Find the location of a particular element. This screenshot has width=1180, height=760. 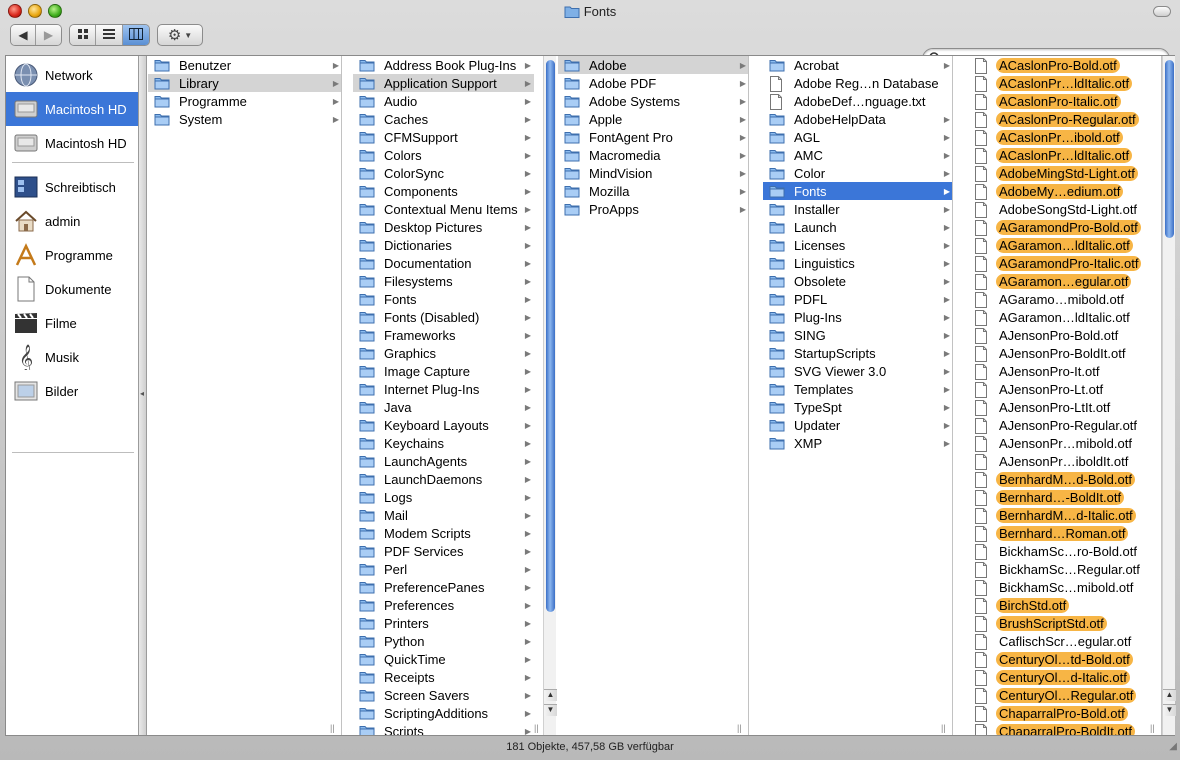

folder-row: Components ▶ is located at coordinates (443, 191).